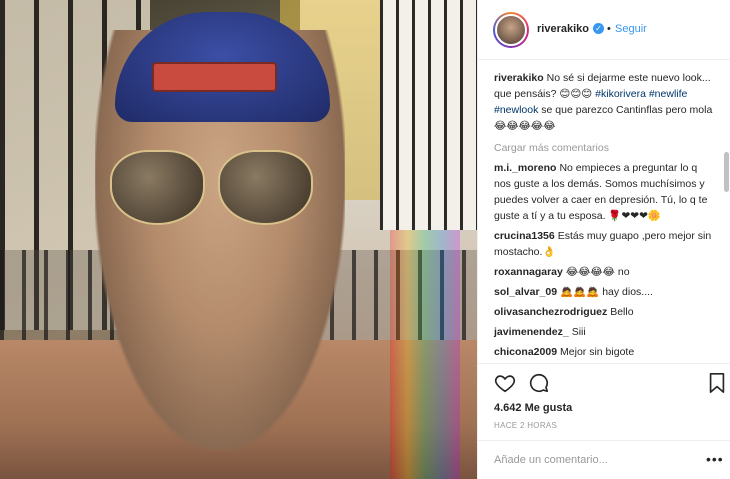 Image resolution: width=730 pixels, height=479 pixels. I want to click on comment-username: olivasanchezrodriguez, so click(550, 312).